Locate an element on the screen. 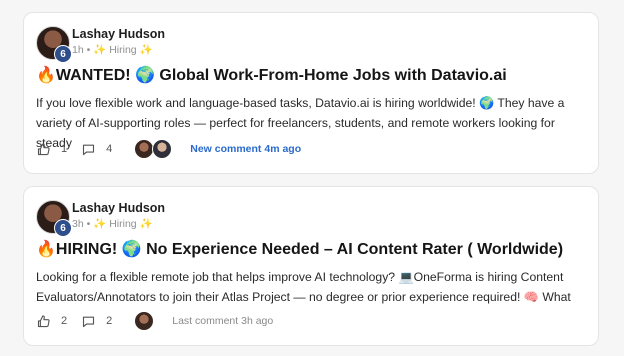  post-time: 3h is located at coordinates (78, 224).